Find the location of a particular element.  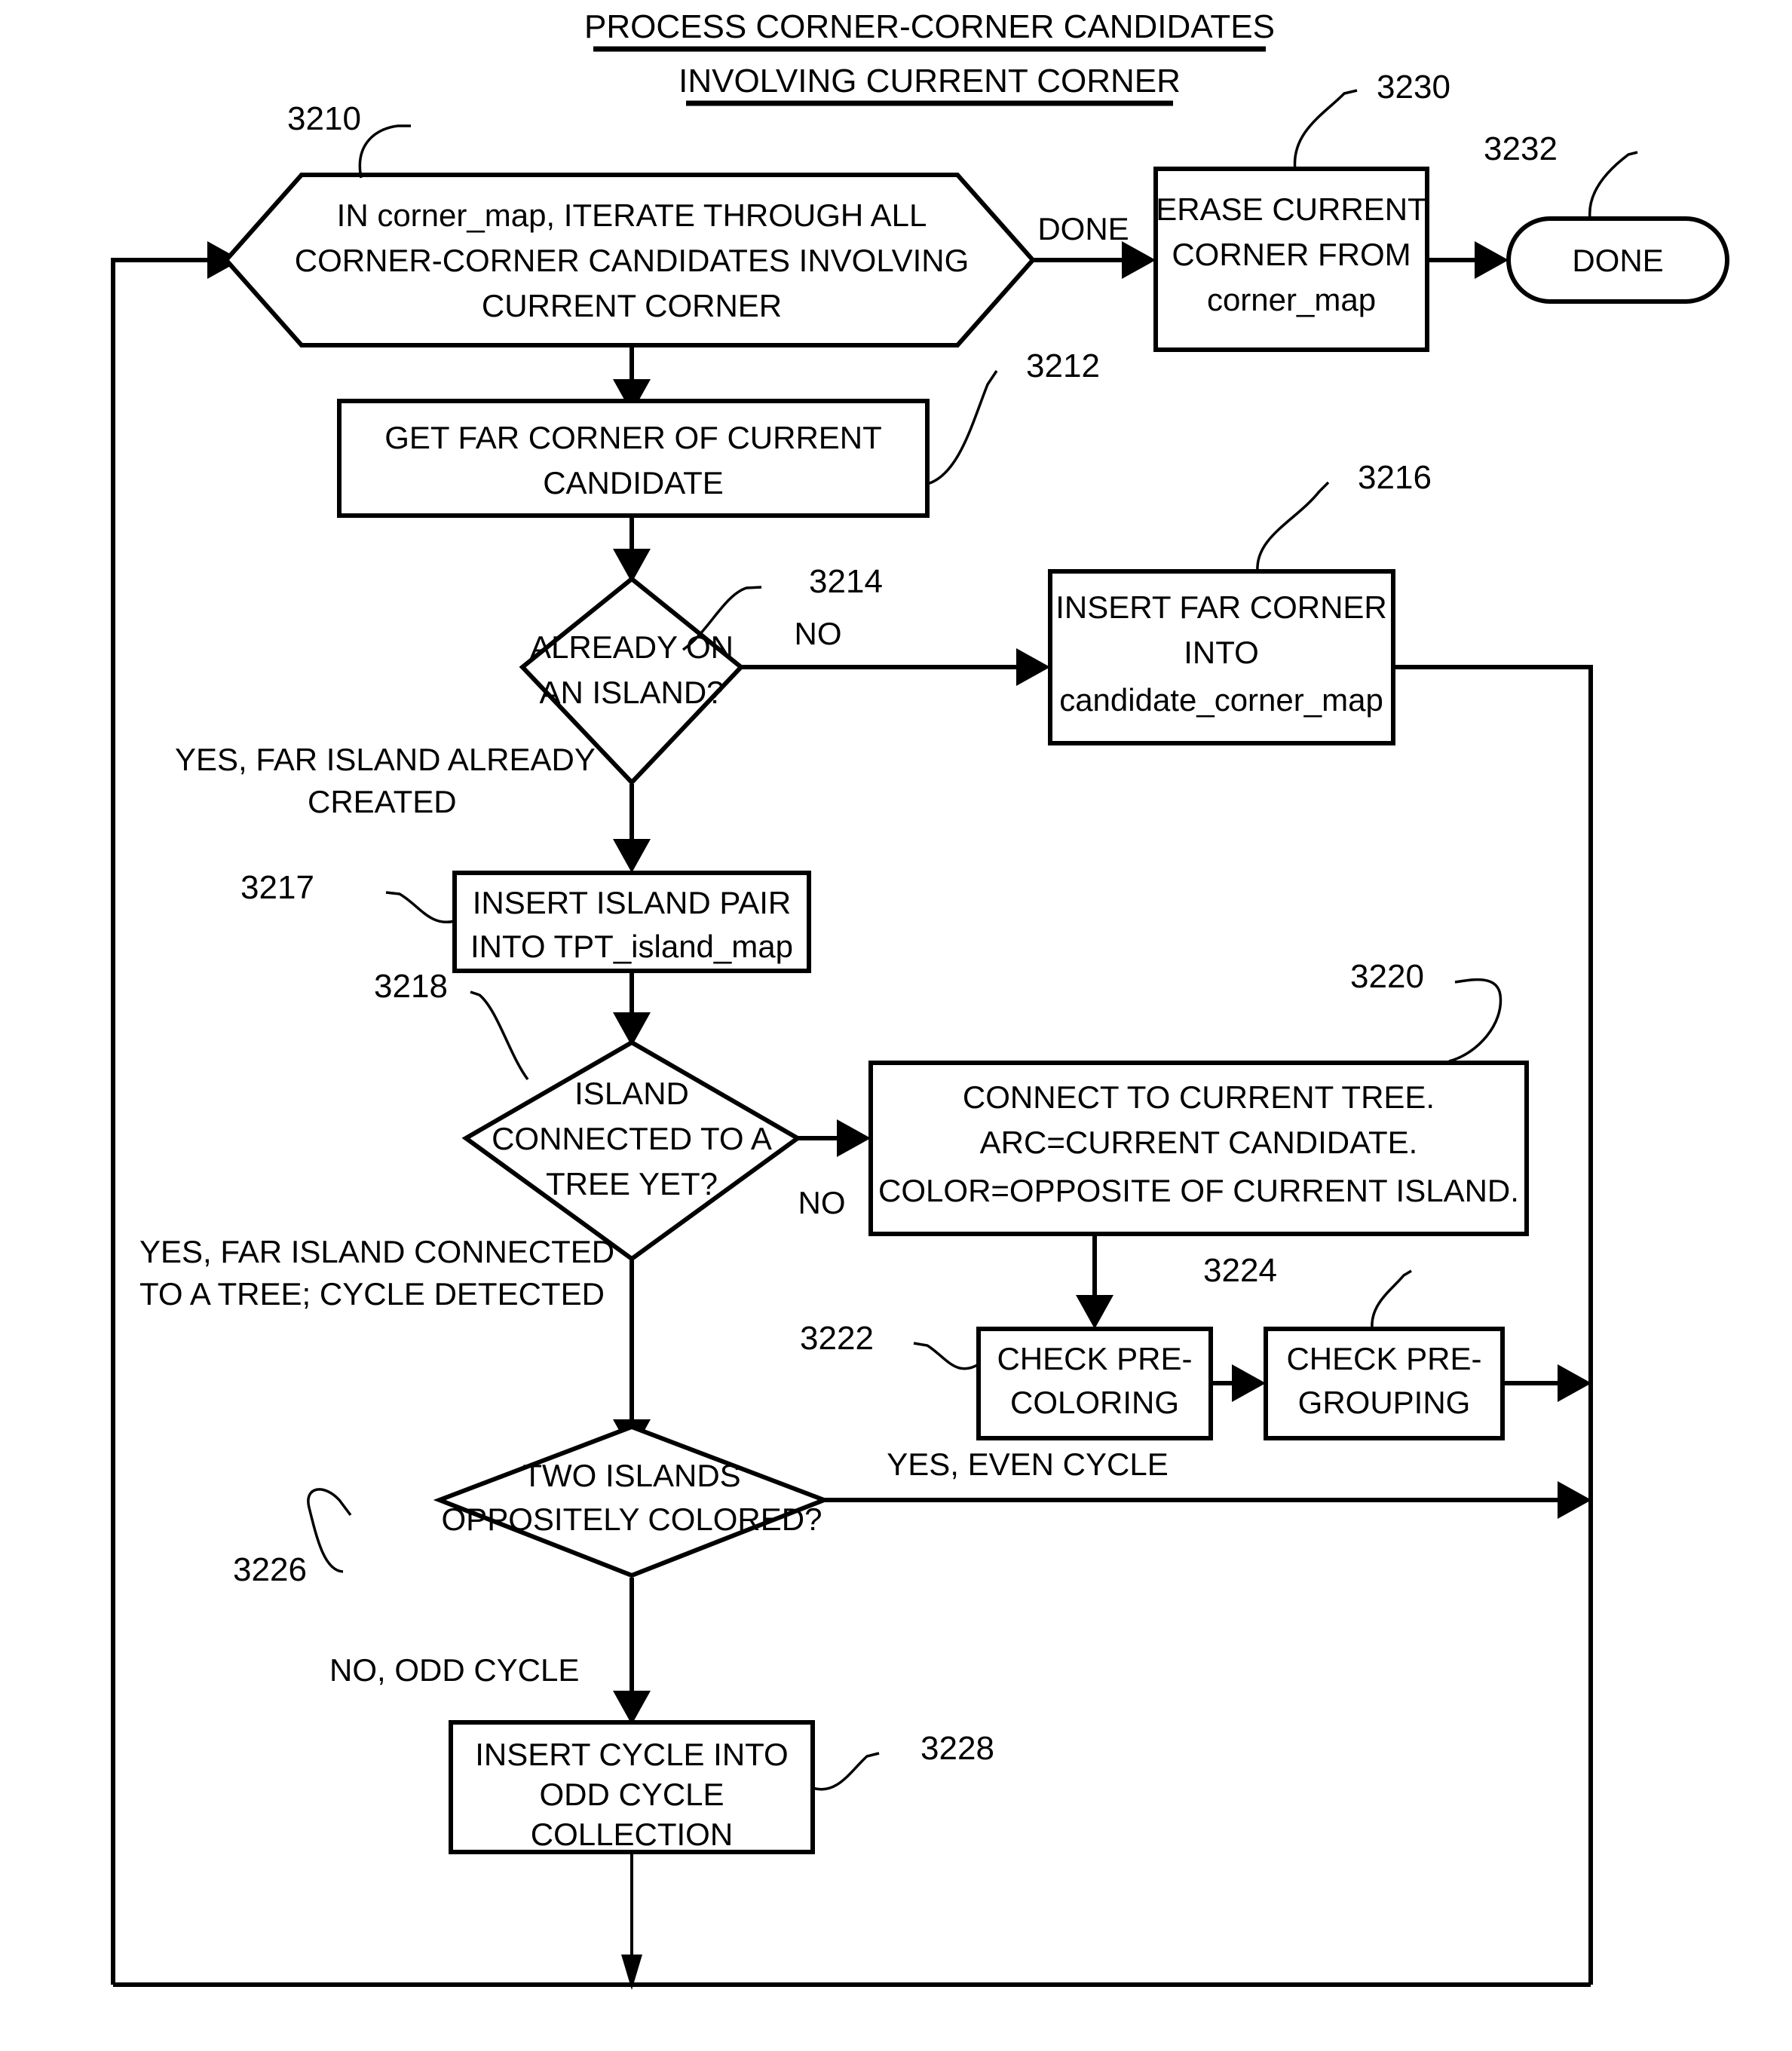

reference-number-3220: 3220 is located at coordinates (1387, 977).